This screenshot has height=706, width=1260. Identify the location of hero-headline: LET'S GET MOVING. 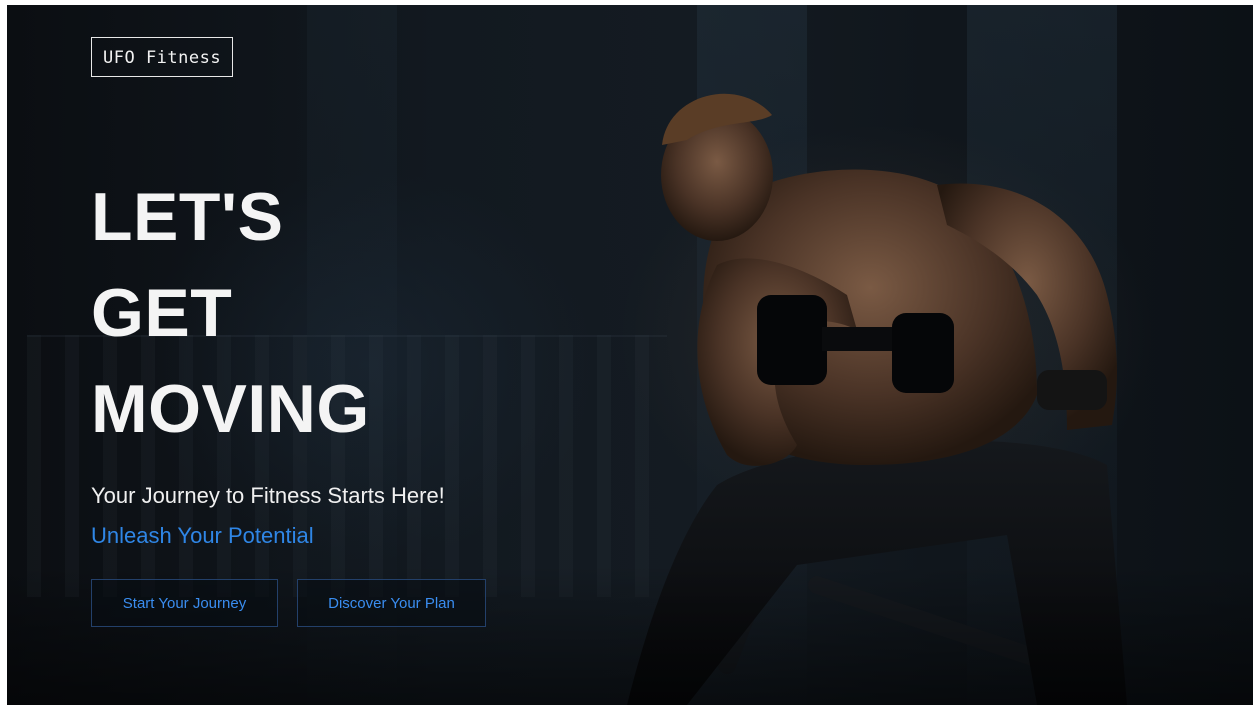
(230, 313).